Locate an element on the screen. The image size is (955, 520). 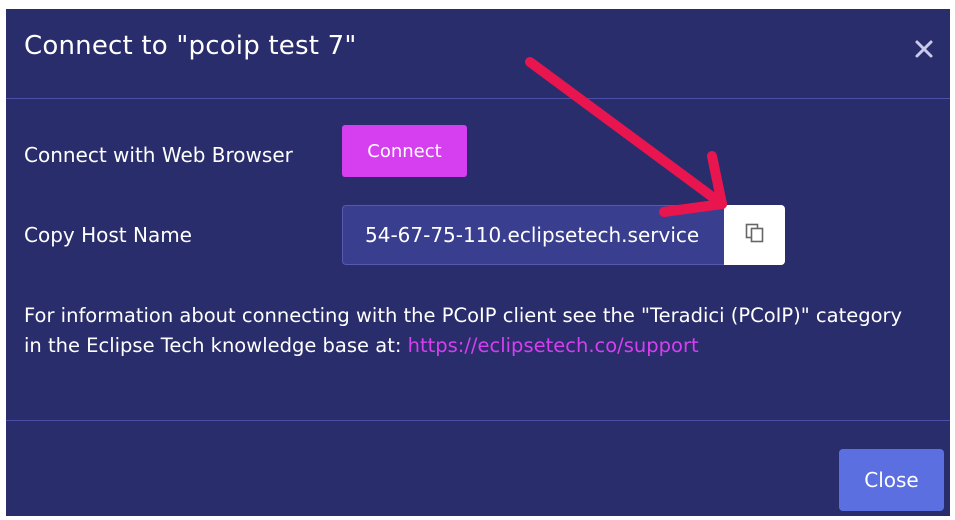
host-name-label: Copy Host Name is located at coordinates (108, 235).